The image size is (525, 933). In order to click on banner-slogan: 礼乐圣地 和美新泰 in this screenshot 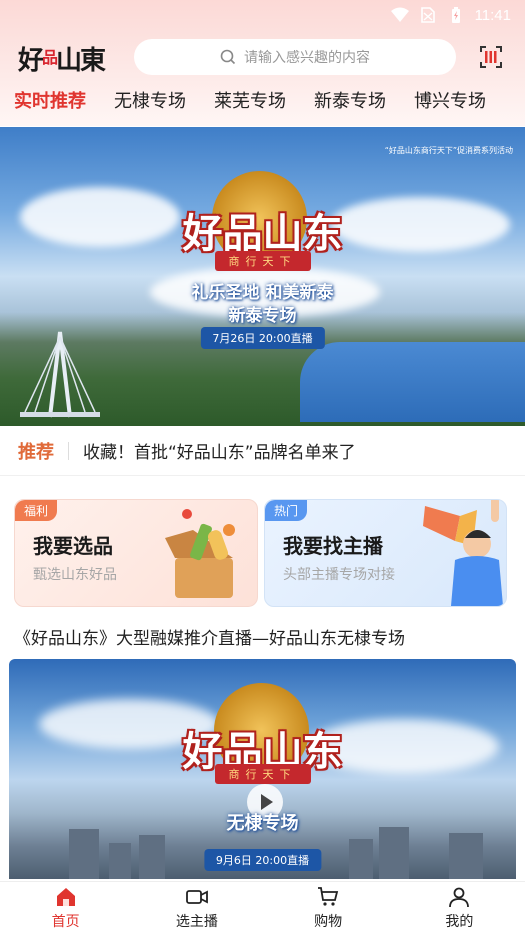, I will do `click(262, 293)`.